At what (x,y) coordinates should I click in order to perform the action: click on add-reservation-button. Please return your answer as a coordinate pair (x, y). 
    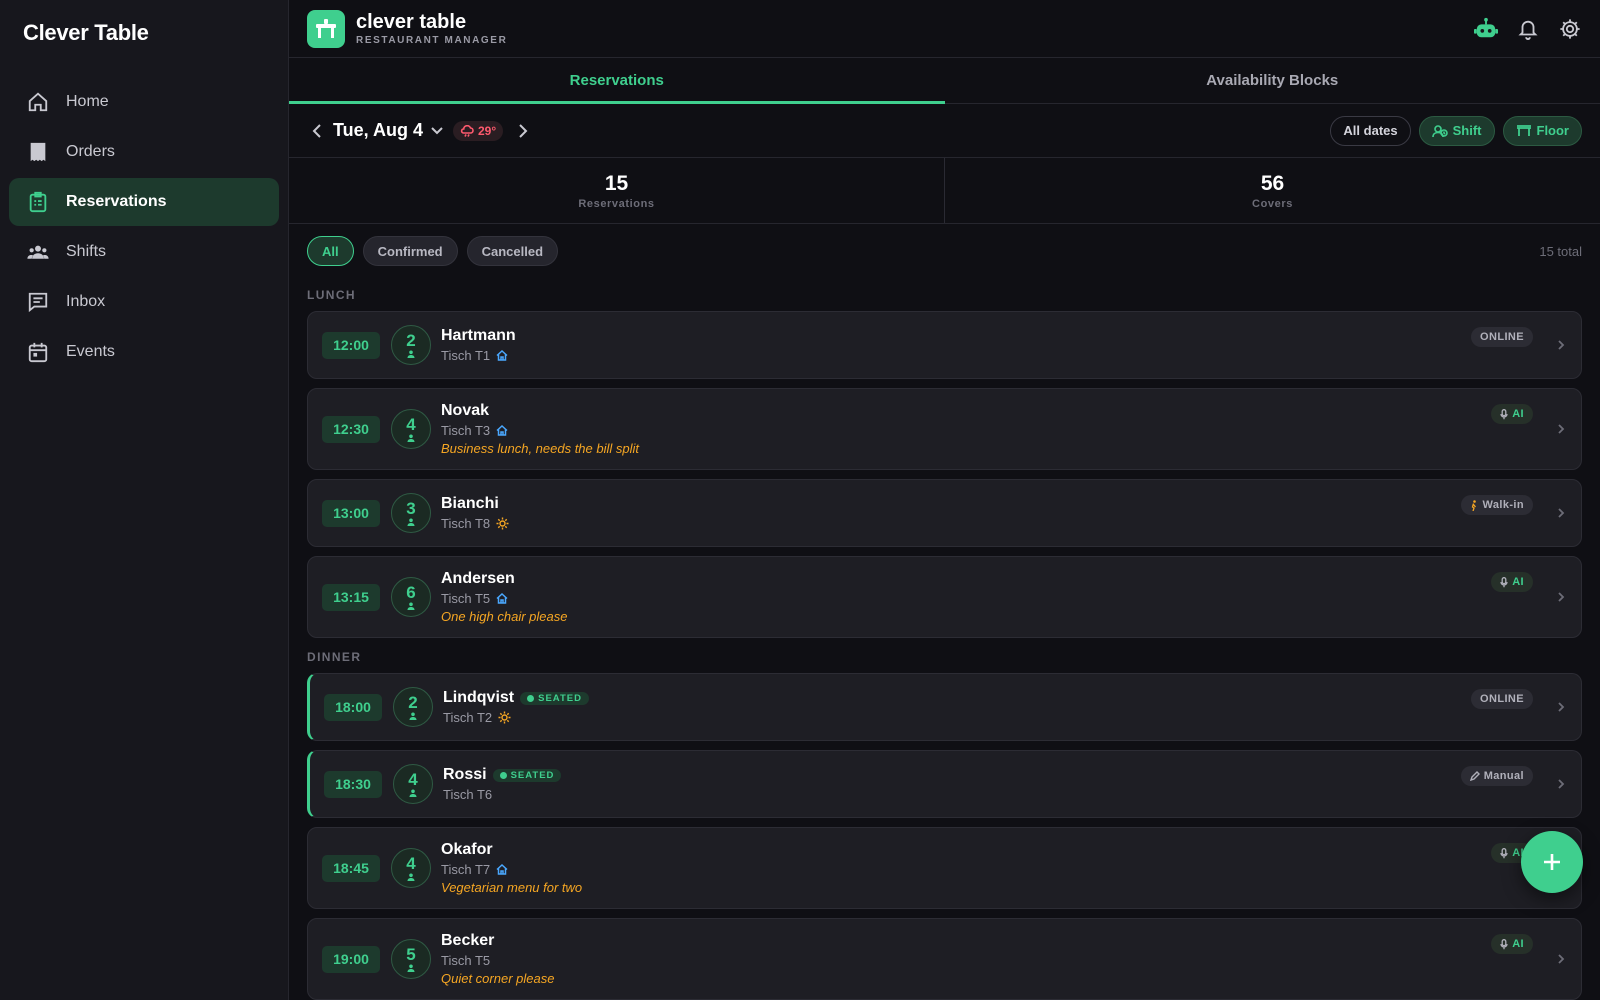
    Looking at the image, I should click on (1552, 862).